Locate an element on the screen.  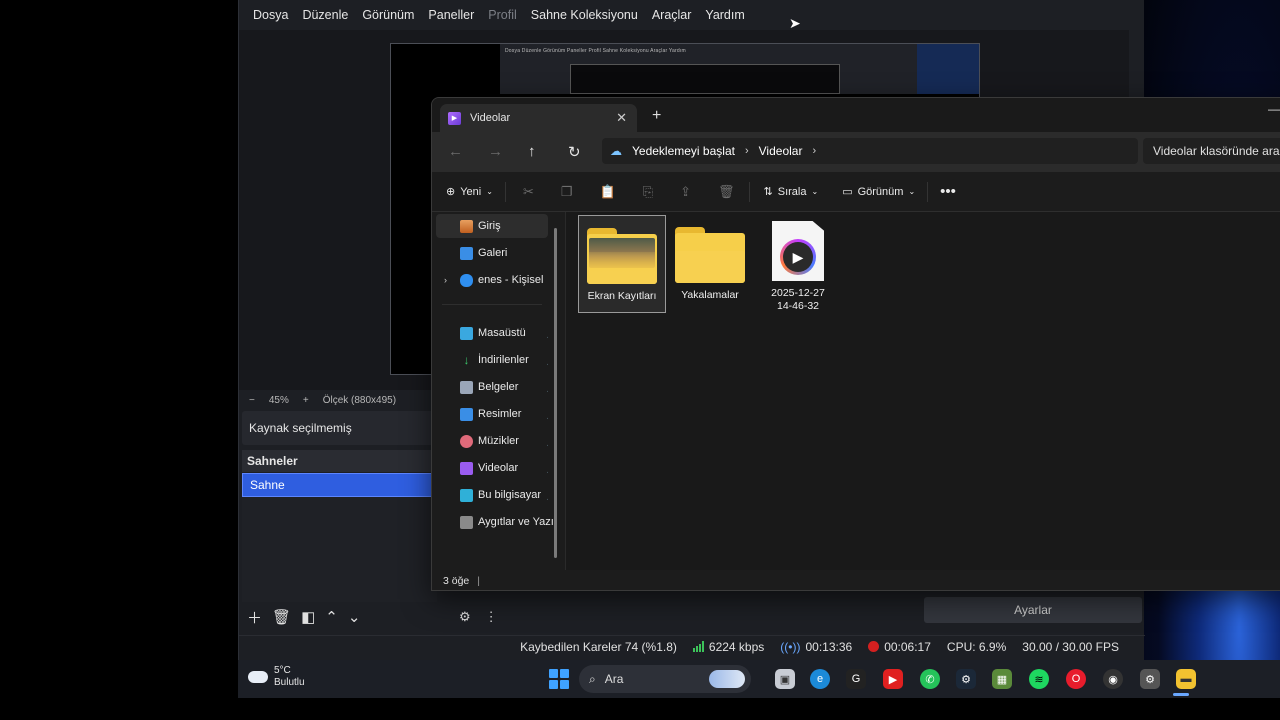
sort-button: ⇅ Sırala ⌄ is located at coordinates (791, 192).